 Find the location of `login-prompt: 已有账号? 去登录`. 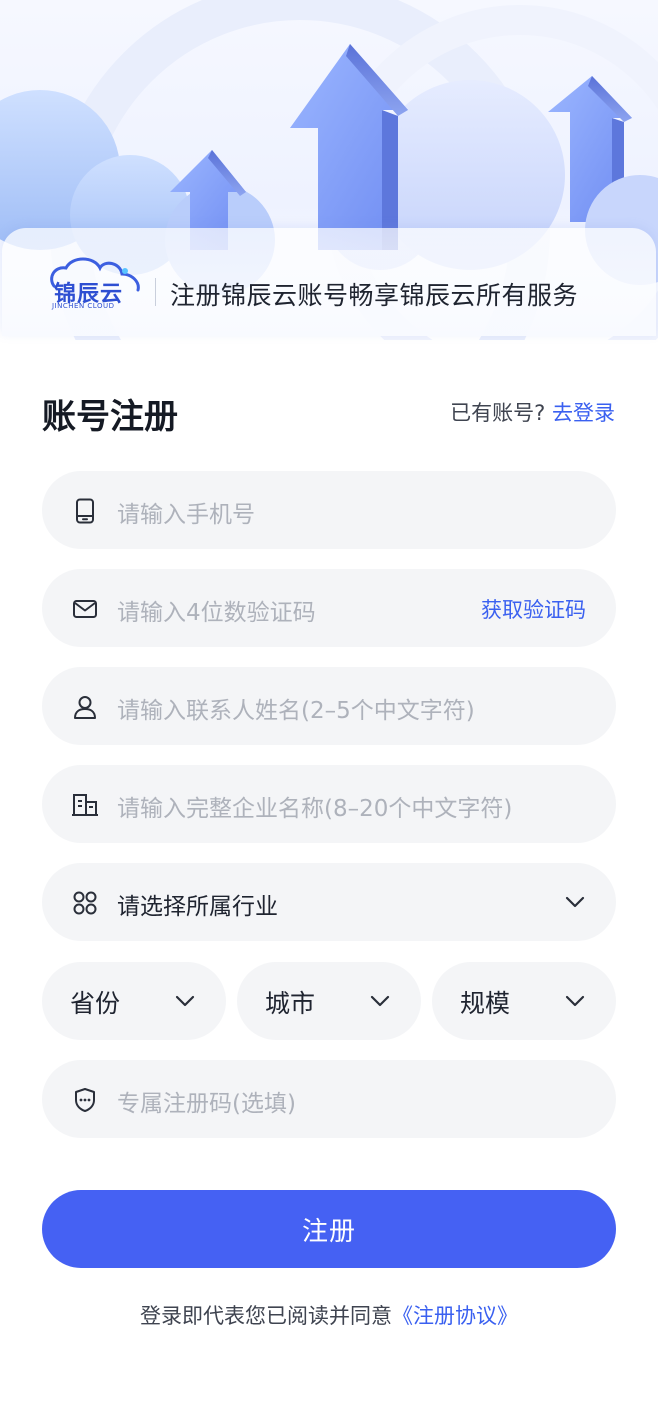

login-prompt: 已有账号? 去登录 is located at coordinates (532, 412).